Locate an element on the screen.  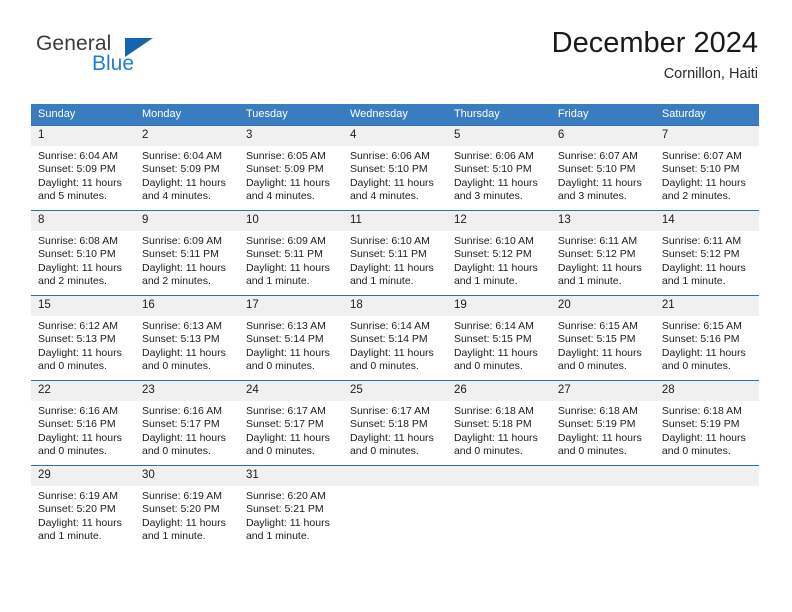
sunrise-text: Sunrise: 6:07 AM is located at coordinates (701, 156).